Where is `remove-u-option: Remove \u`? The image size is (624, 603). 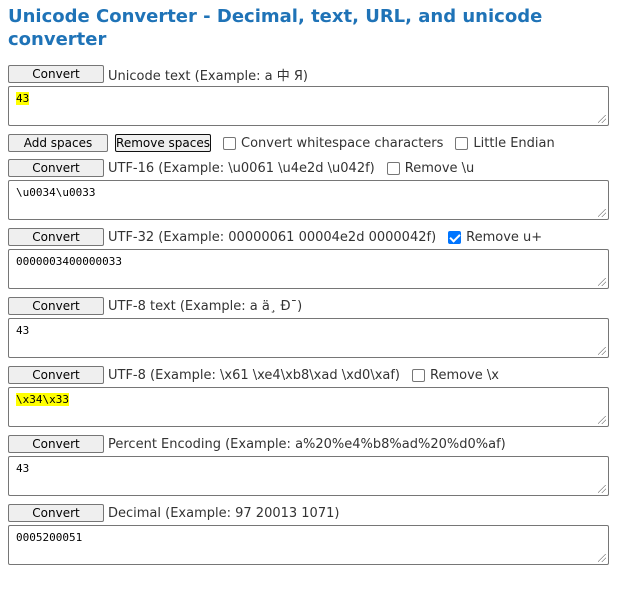
remove-u-option: Remove \u is located at coordinates (430, 168).